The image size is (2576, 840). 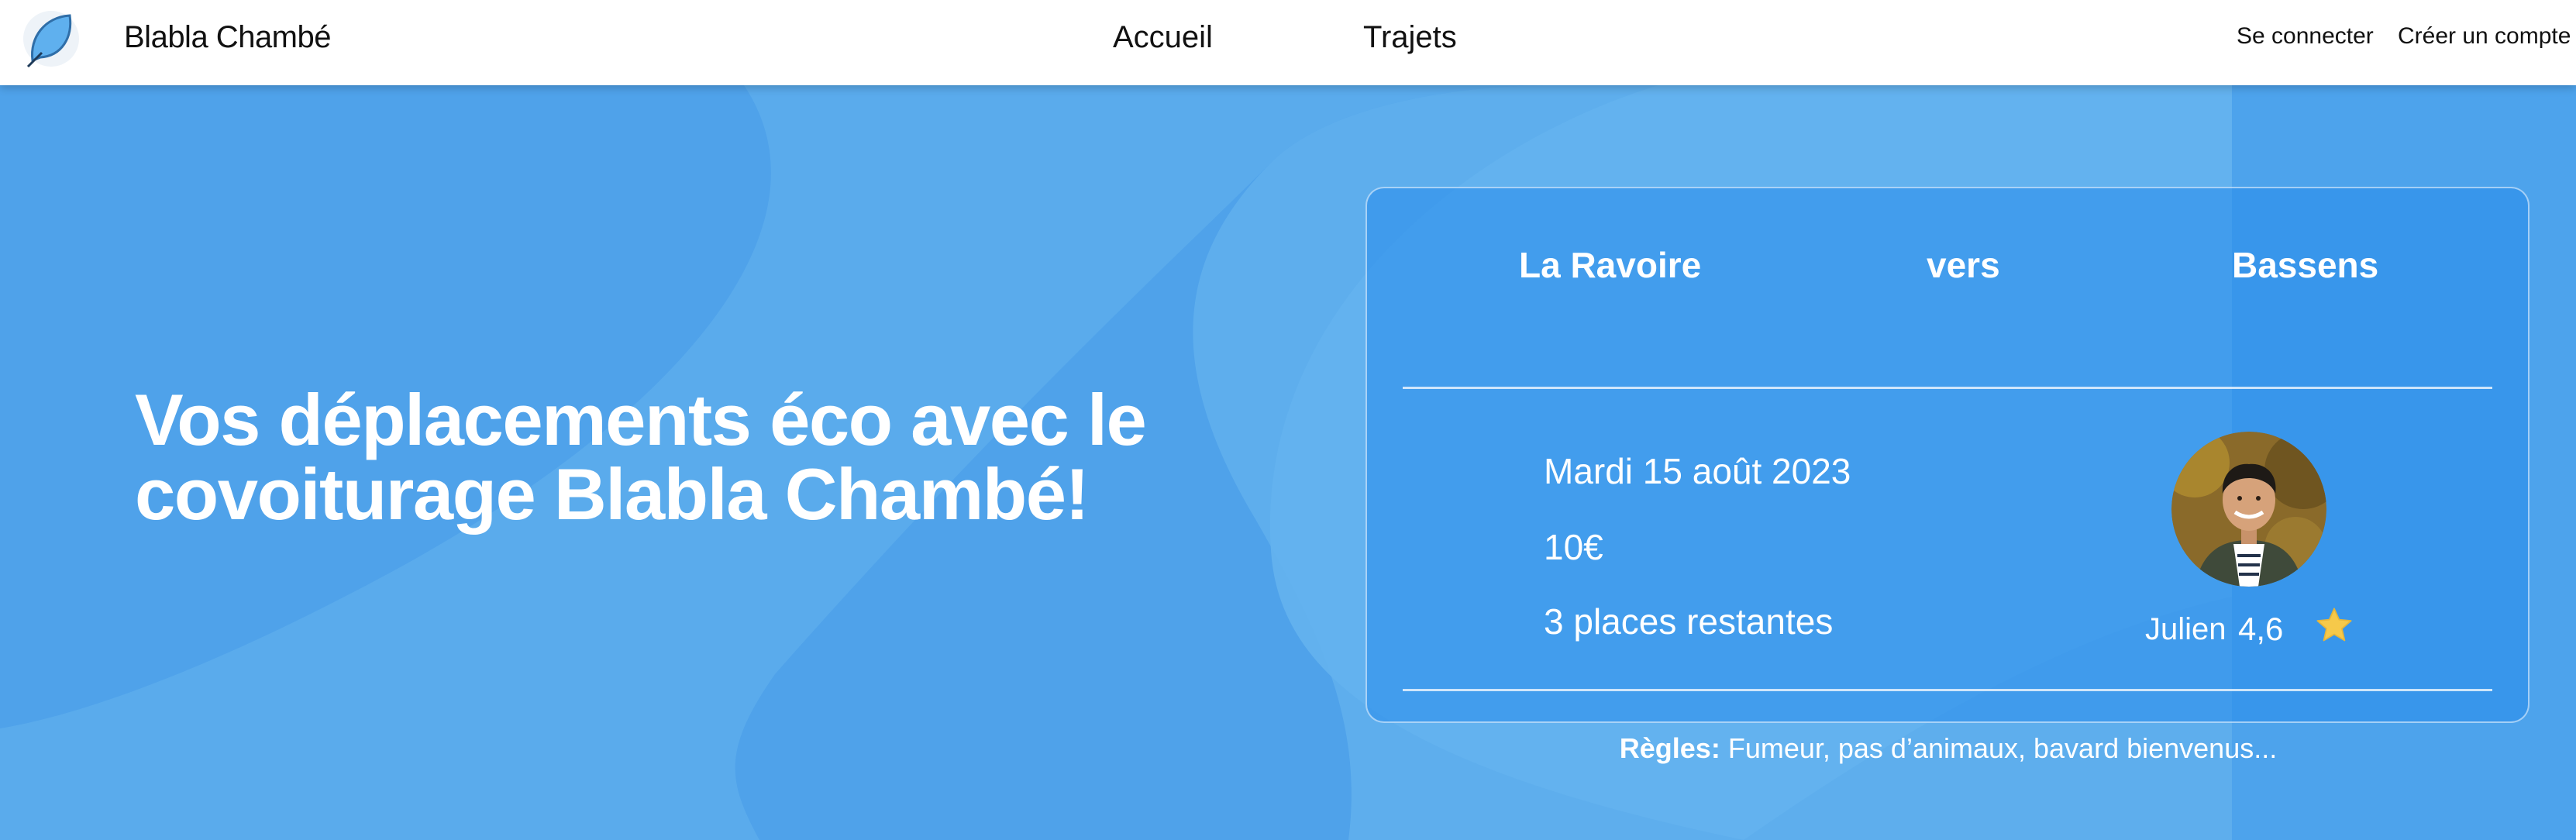 What do you see at coordinates (1947, 690) in the screenshot?
I see `card-divider-bottom` at bounding box center [1947, 690].